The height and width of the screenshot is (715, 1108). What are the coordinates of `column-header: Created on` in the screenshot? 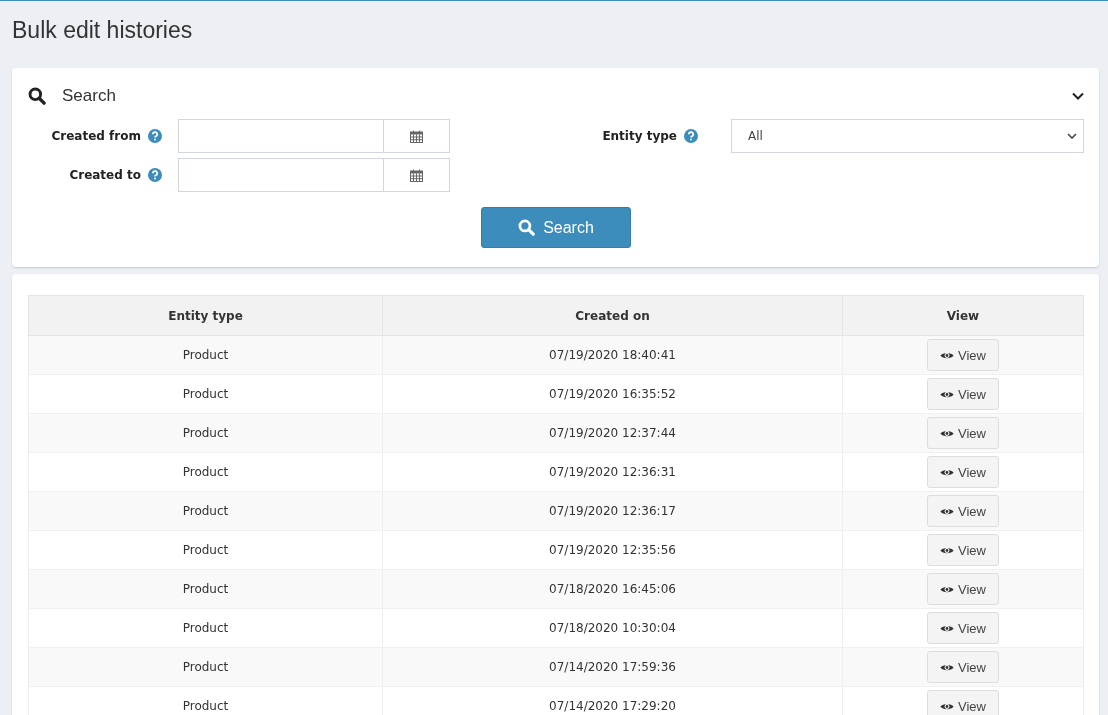 It's located at (612, 315).